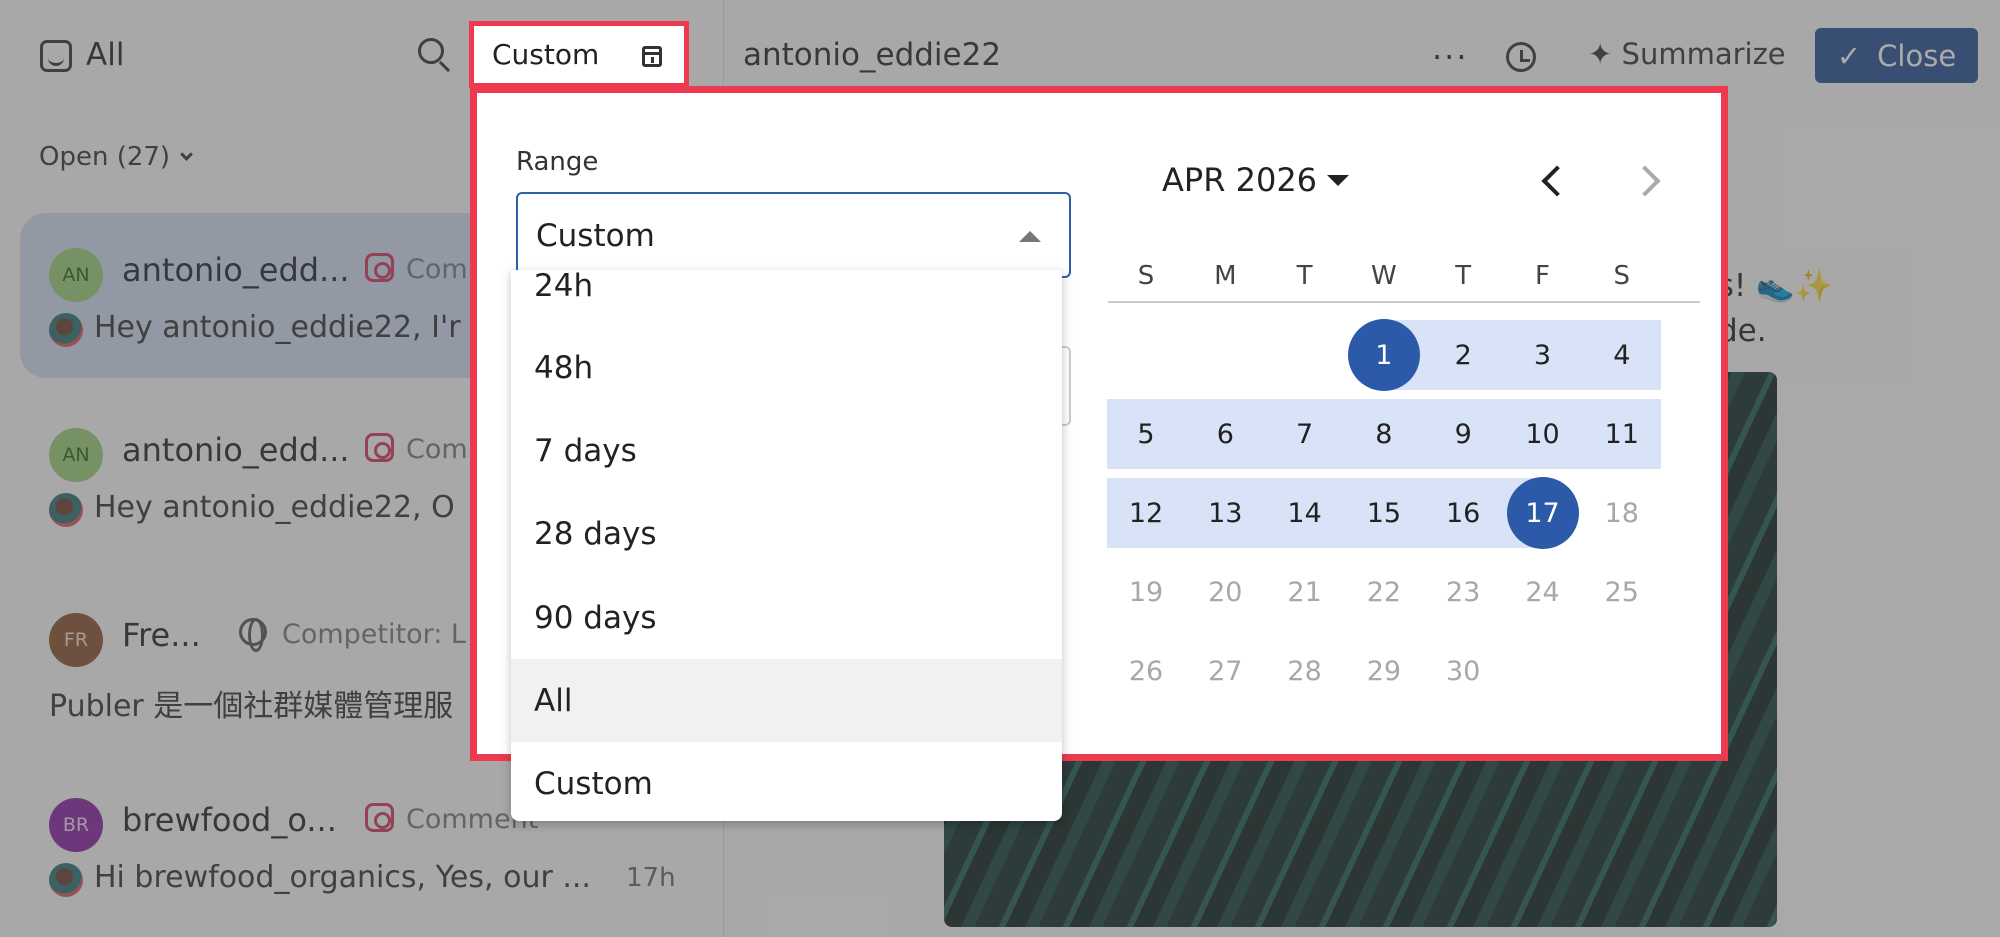 Image resolution: width=2000 pixels, height=937 pixels. What do you see at coordinates (1146, 671) in the screenshot?
I see `calendar-day: 26` at bounding box center [1146, 671].